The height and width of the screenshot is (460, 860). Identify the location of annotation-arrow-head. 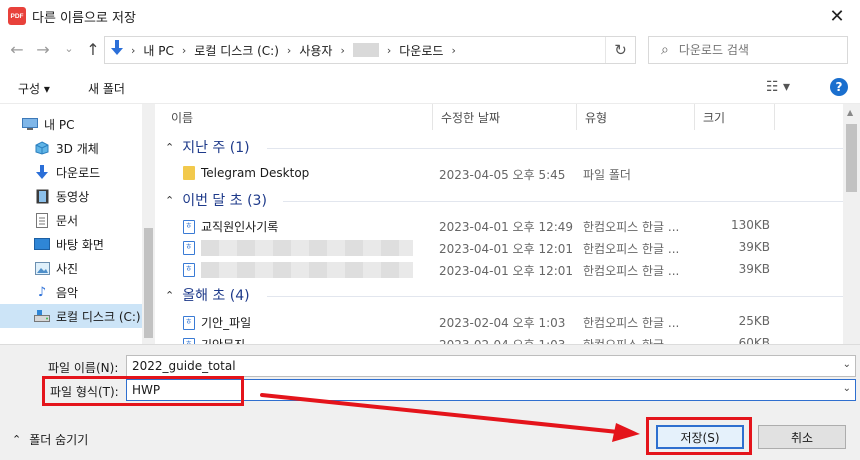
(626, 432).